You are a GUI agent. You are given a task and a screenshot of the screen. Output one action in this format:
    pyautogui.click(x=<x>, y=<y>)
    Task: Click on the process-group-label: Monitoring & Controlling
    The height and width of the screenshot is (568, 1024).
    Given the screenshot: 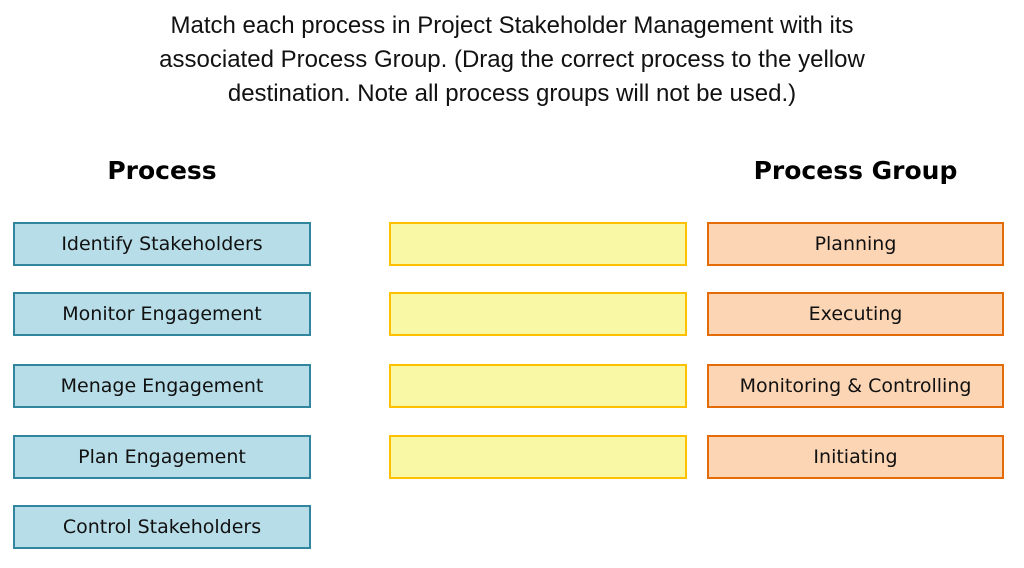 What is the action you would take?
    pyautogui.click(x=855, y=386)
    